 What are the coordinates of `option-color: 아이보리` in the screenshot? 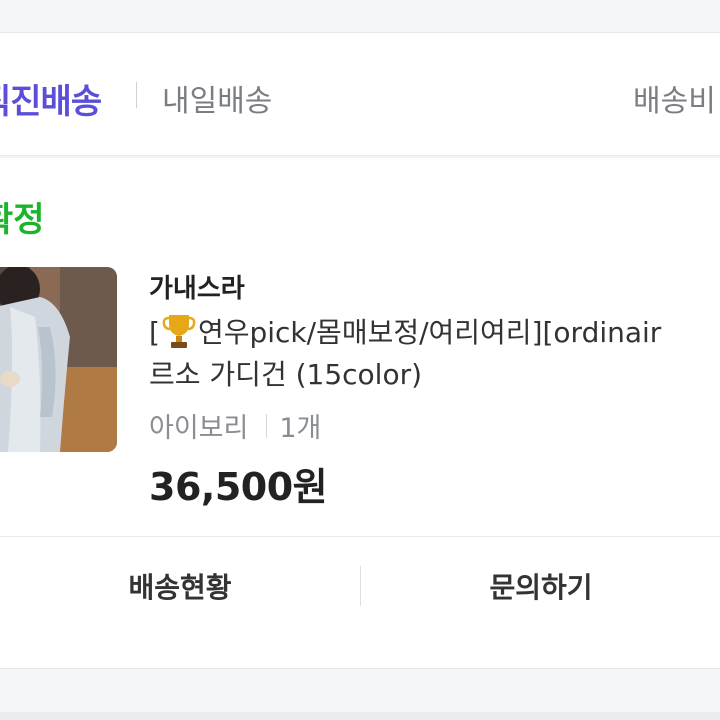 It's located at (199, 428).